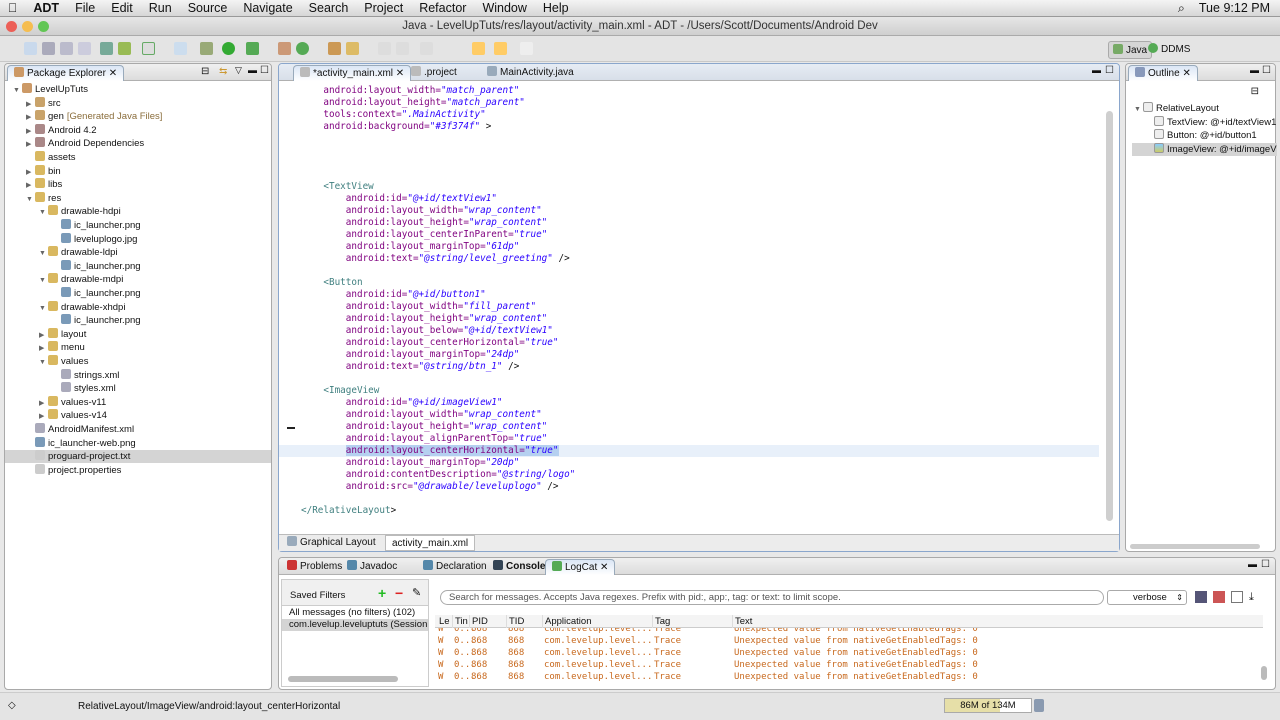  What do you see at coordinates (1130, 50) in the screenshot?
I see `java-perspective-button: Java` at bounding box center [1130, 50].